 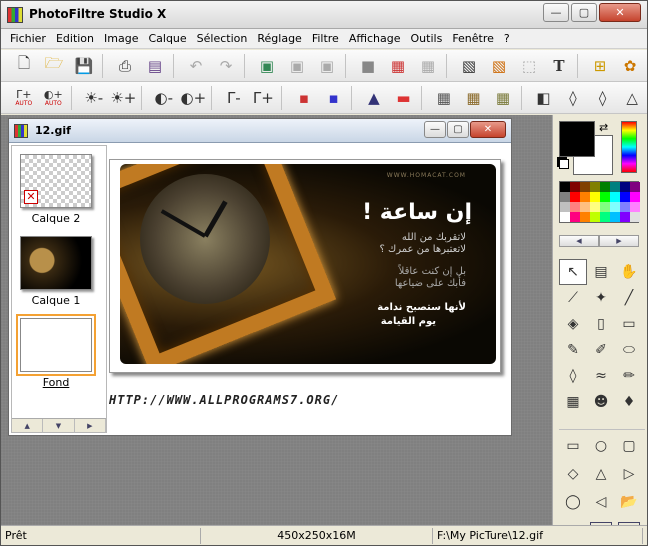 What do you see at coordinates (31, 197) in the screenshot?
I see `hidden-layer-icon: ✕` at bounding box center [31, 197].